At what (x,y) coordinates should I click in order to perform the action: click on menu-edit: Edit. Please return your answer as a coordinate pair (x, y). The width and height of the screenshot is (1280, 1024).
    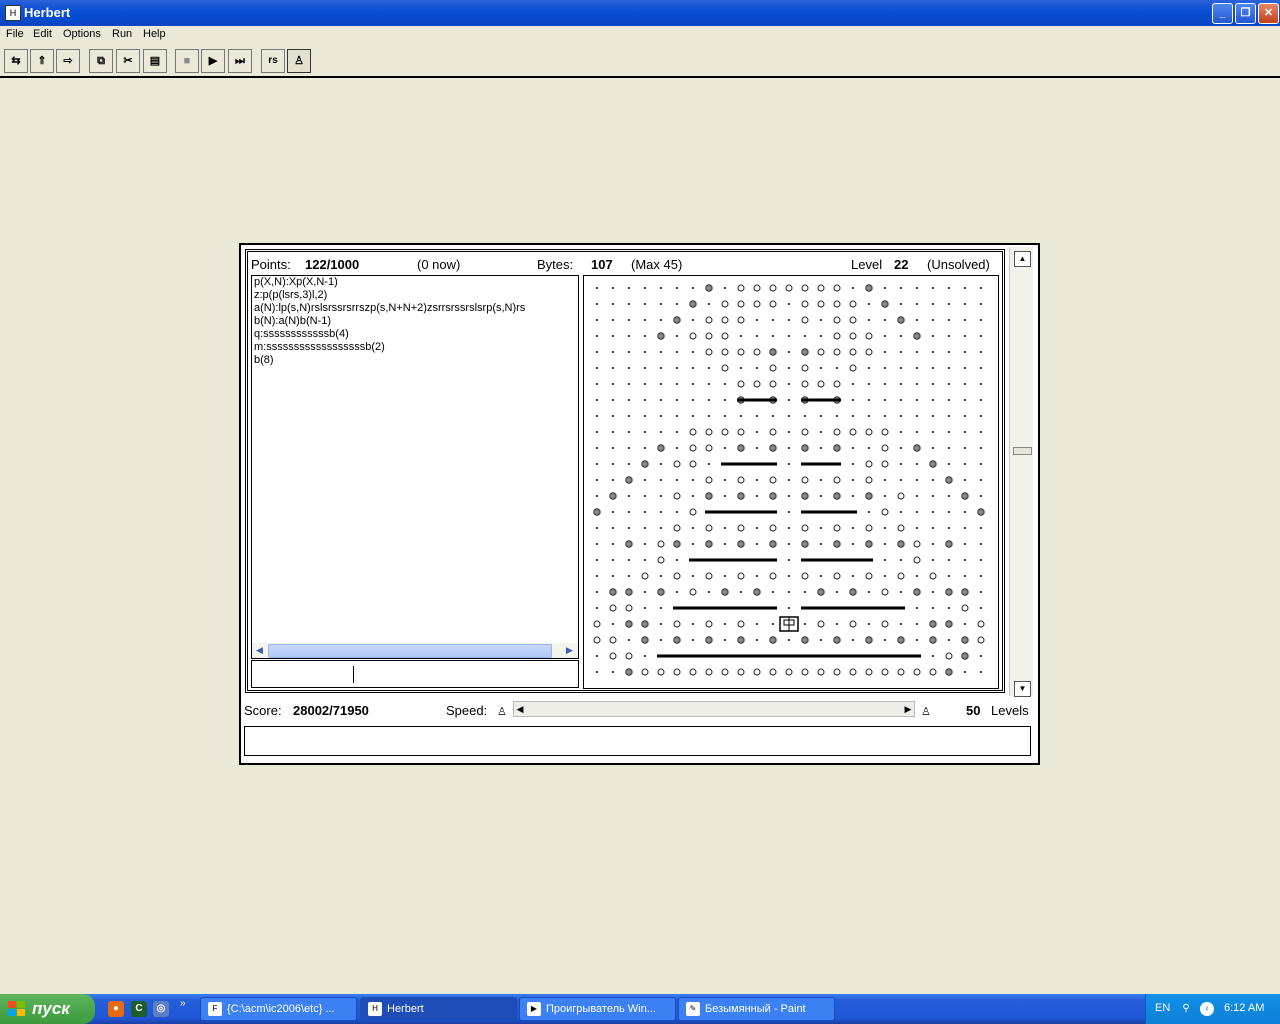
    Looking at the image, I should click on (42, 34).